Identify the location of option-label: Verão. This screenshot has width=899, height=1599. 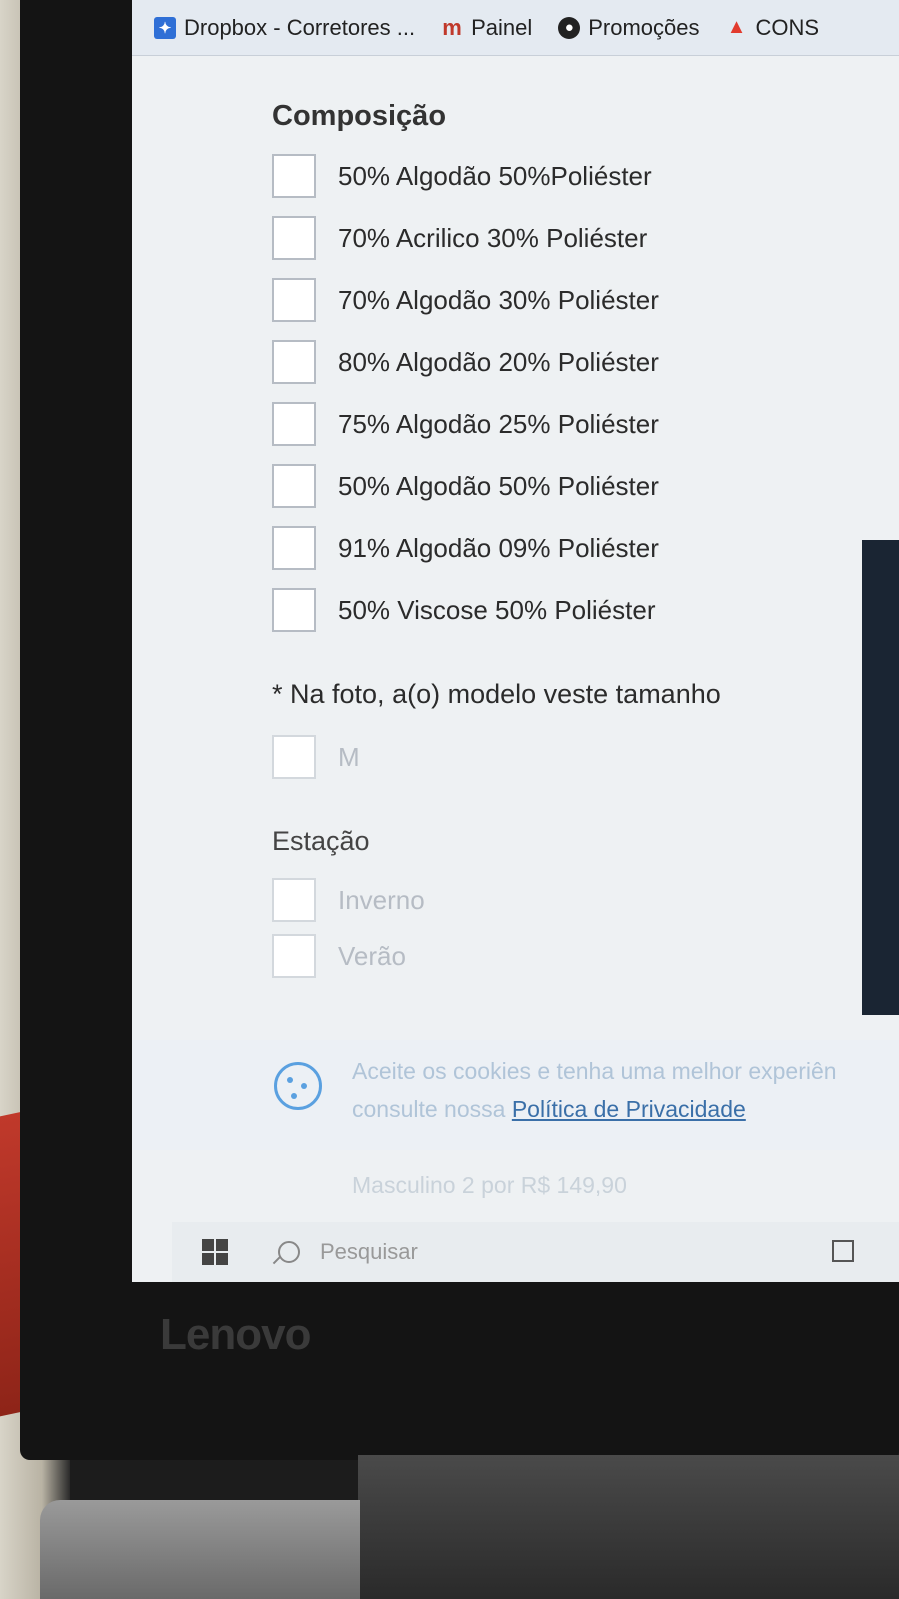
(372, 955).